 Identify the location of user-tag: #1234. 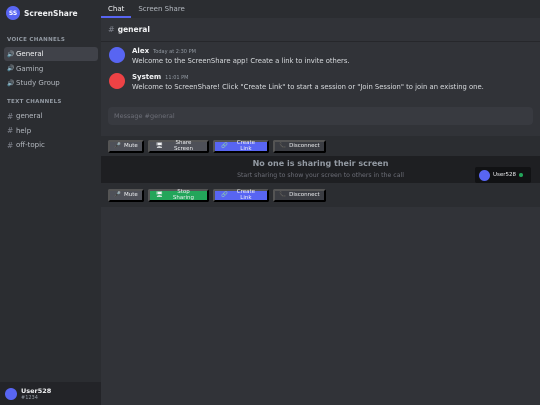
(29, 397).